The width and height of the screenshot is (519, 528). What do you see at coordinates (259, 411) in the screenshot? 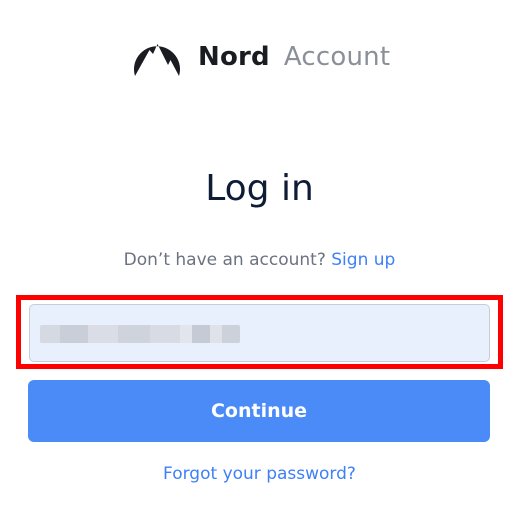
I see `continue-button: Continue` at bounding box center [259, 411].